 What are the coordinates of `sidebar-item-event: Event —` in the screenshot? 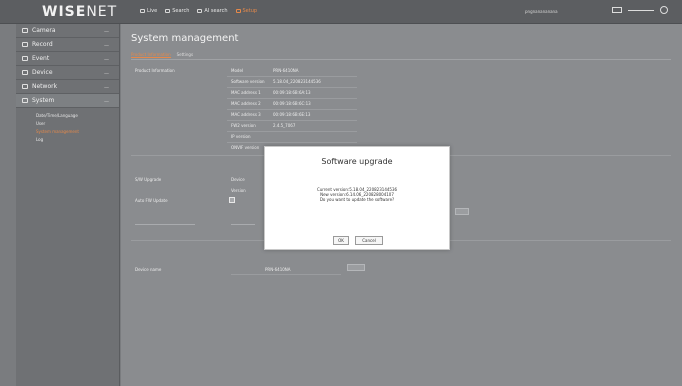 It's located at (67, 59).